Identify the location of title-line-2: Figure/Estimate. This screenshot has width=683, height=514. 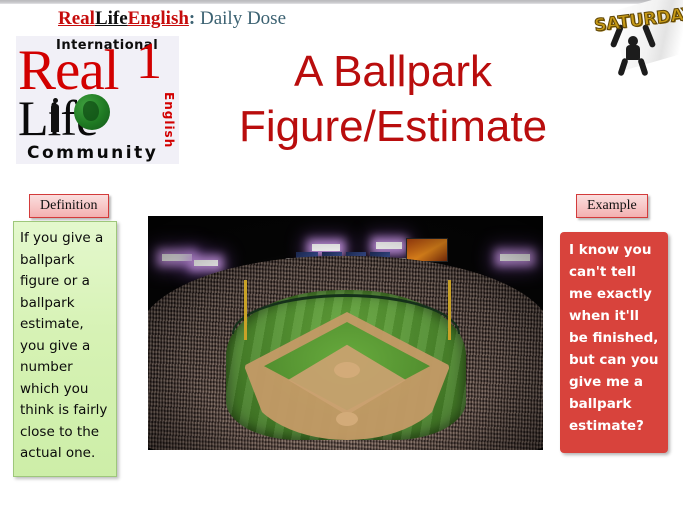
(393, 126).